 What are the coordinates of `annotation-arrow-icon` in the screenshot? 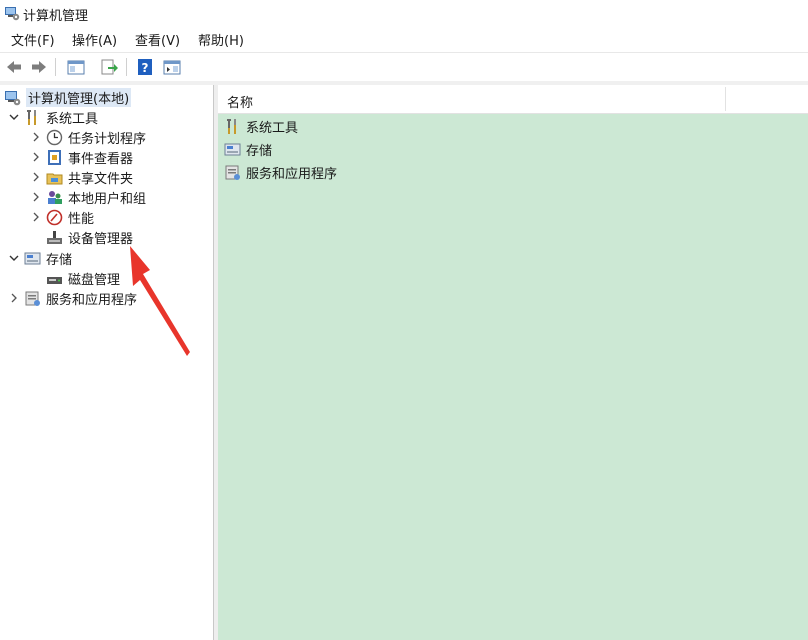 It's located at (160, 301).